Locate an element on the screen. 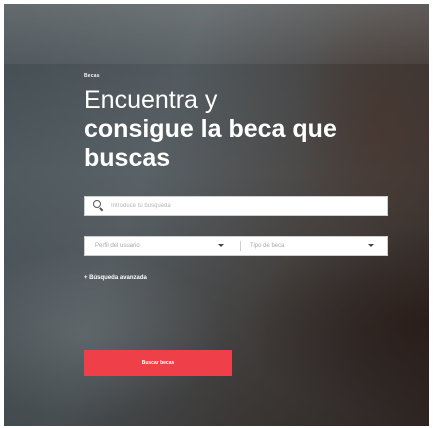 This screenshot has width=433, height=428. search-bar is located at coordinates (236, 206).